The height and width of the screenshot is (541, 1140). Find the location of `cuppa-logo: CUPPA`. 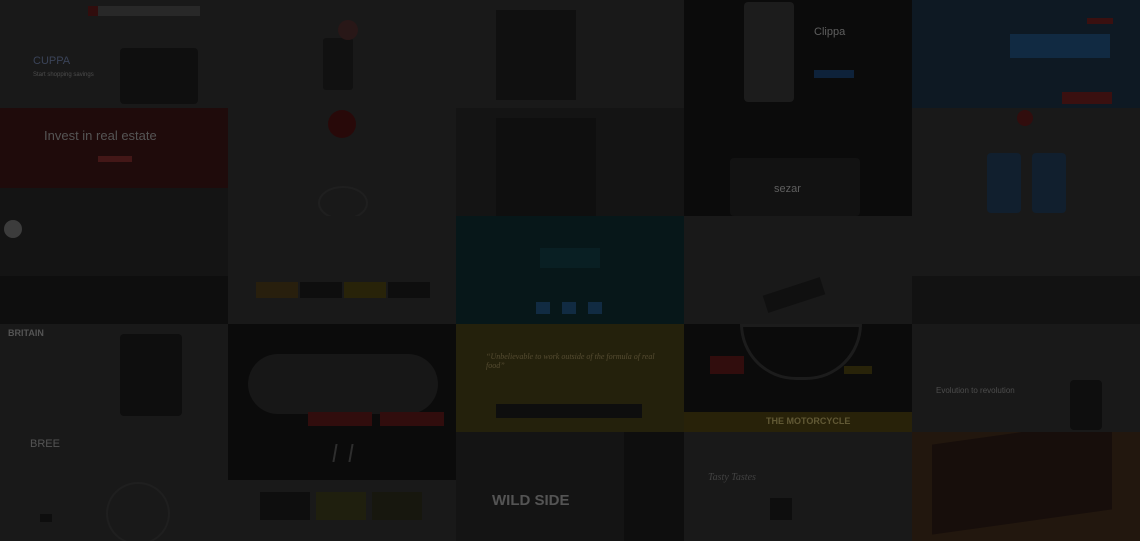

cuppa-logo: CUPPA is located at coordinates (52, 61).